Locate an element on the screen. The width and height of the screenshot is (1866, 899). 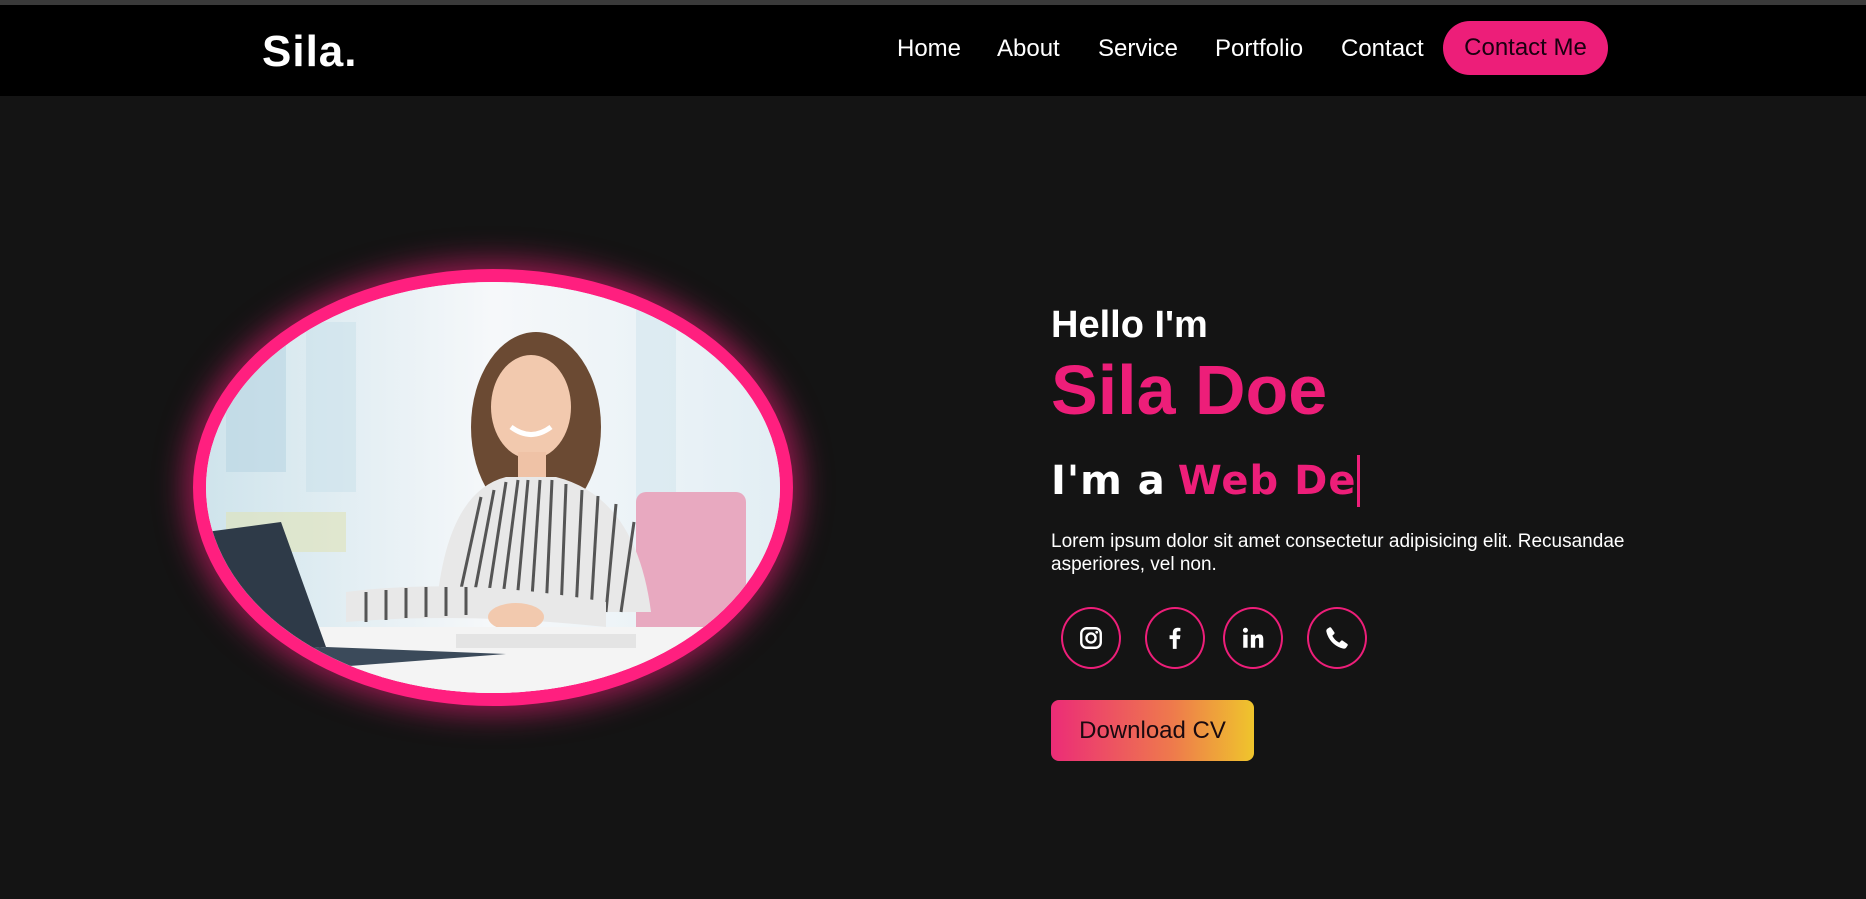
nav-link-service: Service is located at coordinates (1138, 49).